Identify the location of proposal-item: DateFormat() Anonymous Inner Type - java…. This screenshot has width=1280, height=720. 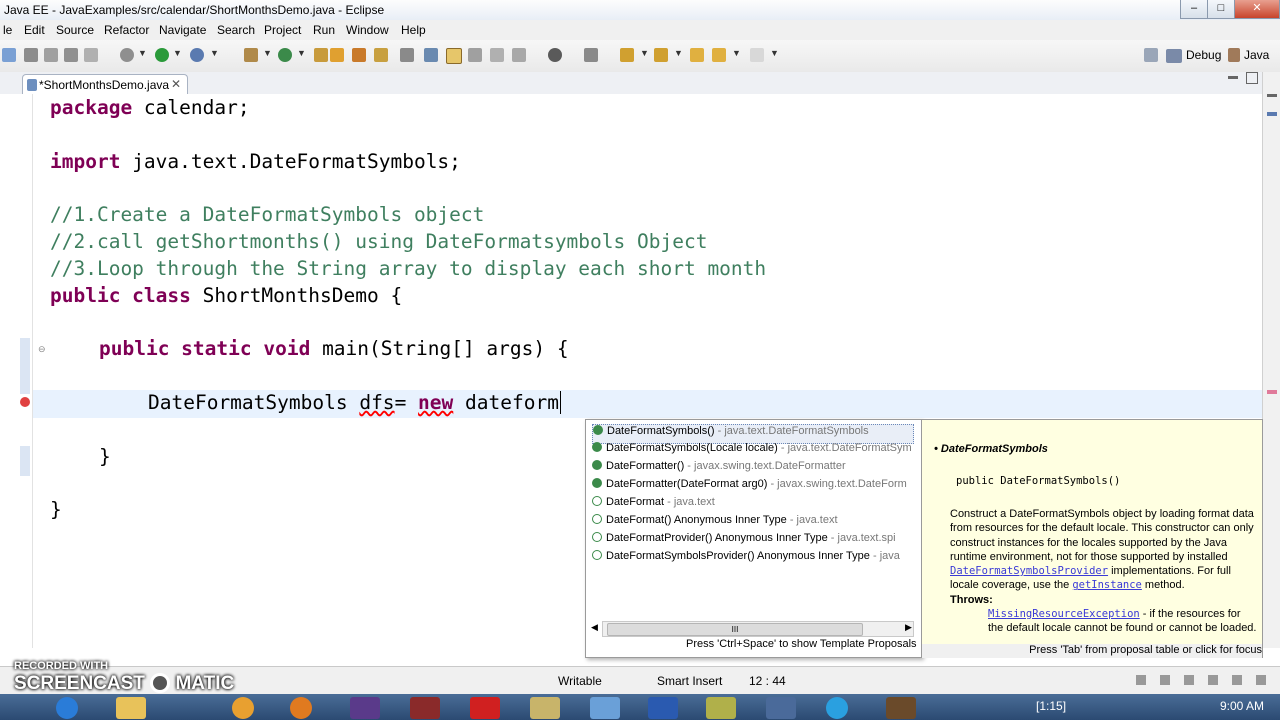
(752, 523).